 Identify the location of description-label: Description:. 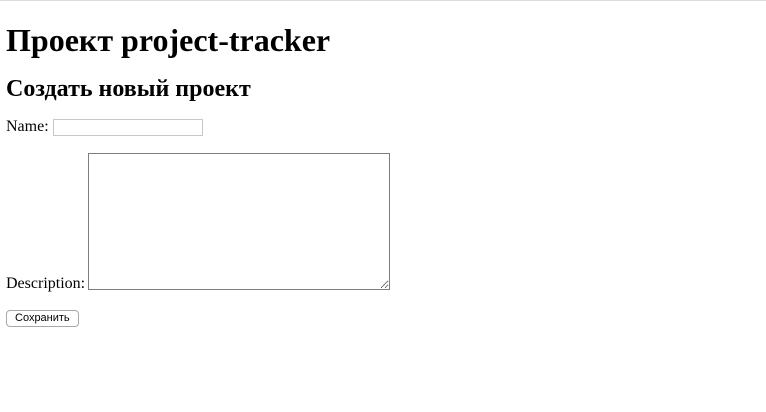
(46, 283).